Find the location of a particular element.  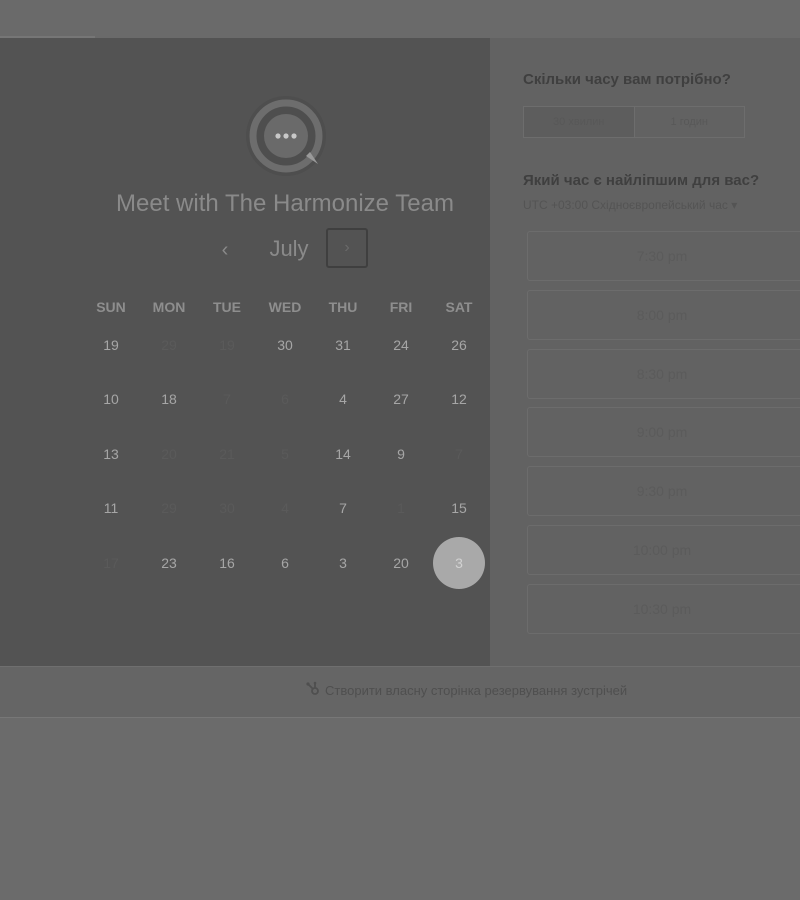

calendar-day: 3 is located at coordinates (343, 562).